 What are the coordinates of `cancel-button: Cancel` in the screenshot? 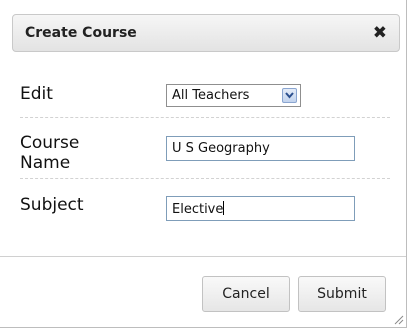 It's located at (246, 294).